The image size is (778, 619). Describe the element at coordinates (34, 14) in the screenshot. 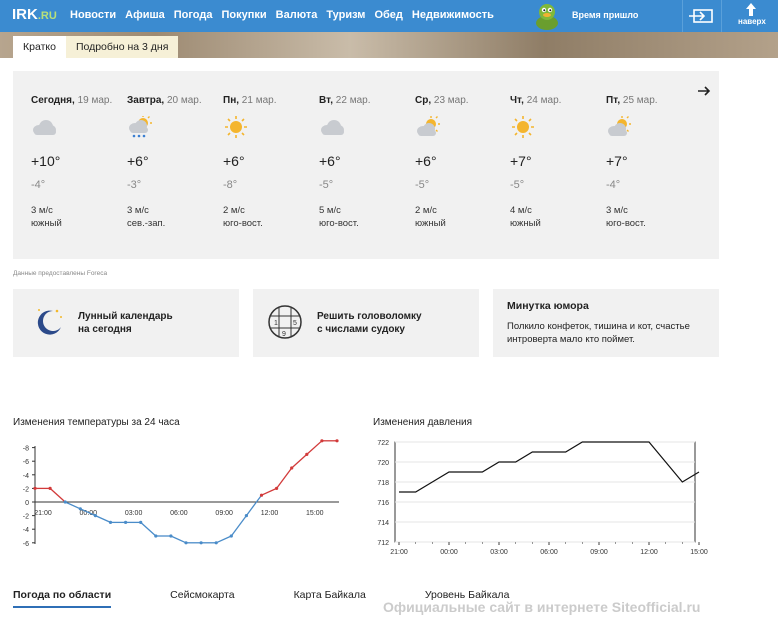

I see `site-logo: IRK.RU` at that location.